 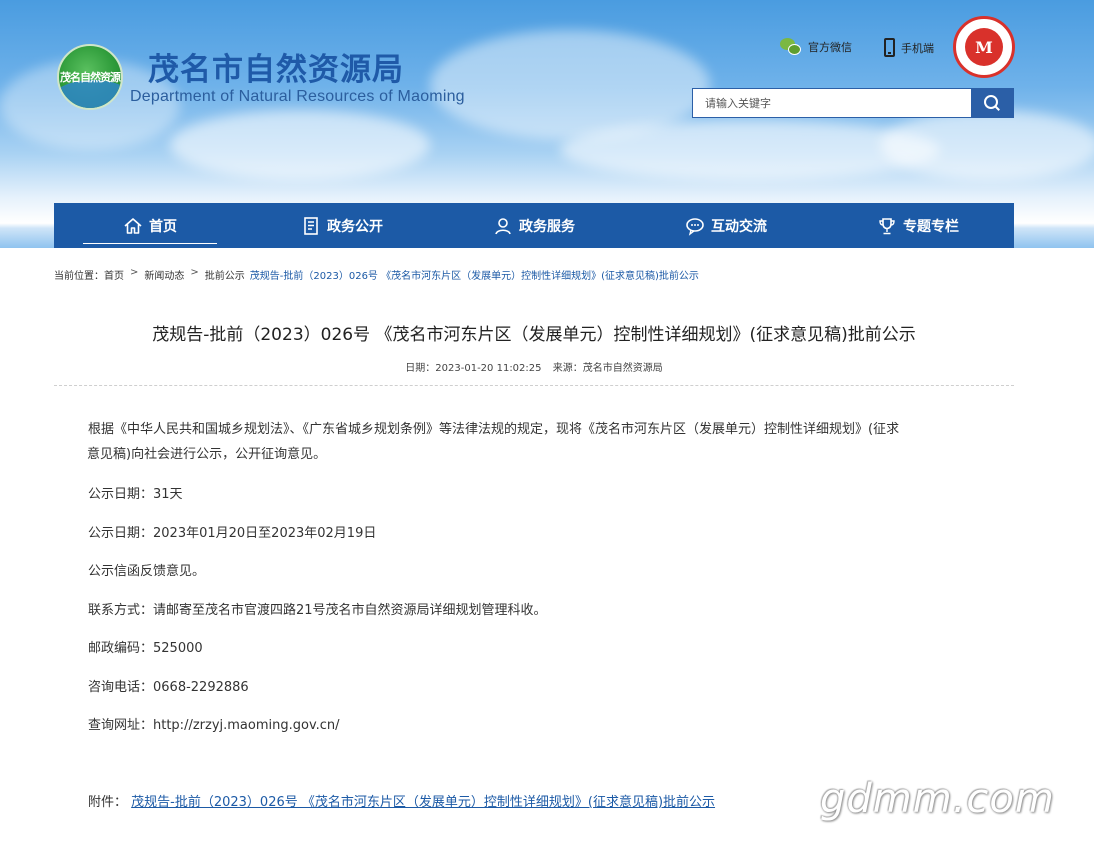 What do you see at coordinates (133, 226) in the screenshot?
I see `home-icon` at bounding box center [133, 226].